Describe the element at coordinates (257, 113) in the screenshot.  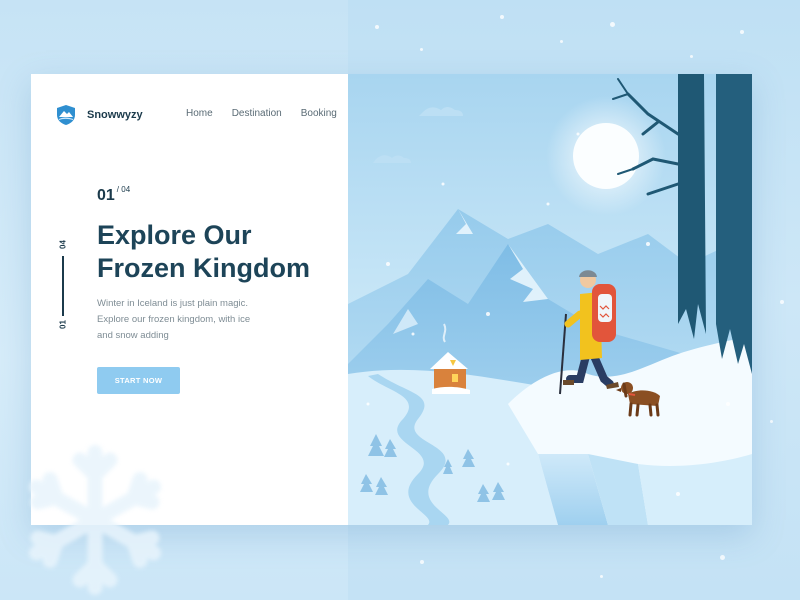
I see `nav-destination-link: Destination` at that location.